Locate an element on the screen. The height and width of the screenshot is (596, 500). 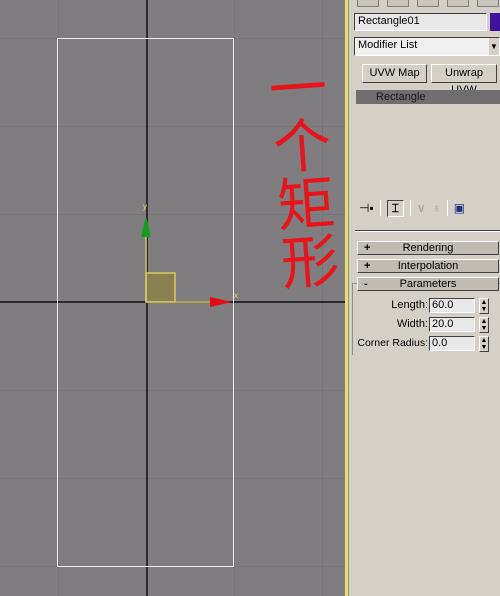
rollout-parameters: - Parameters is located at coordinates (428, 284).